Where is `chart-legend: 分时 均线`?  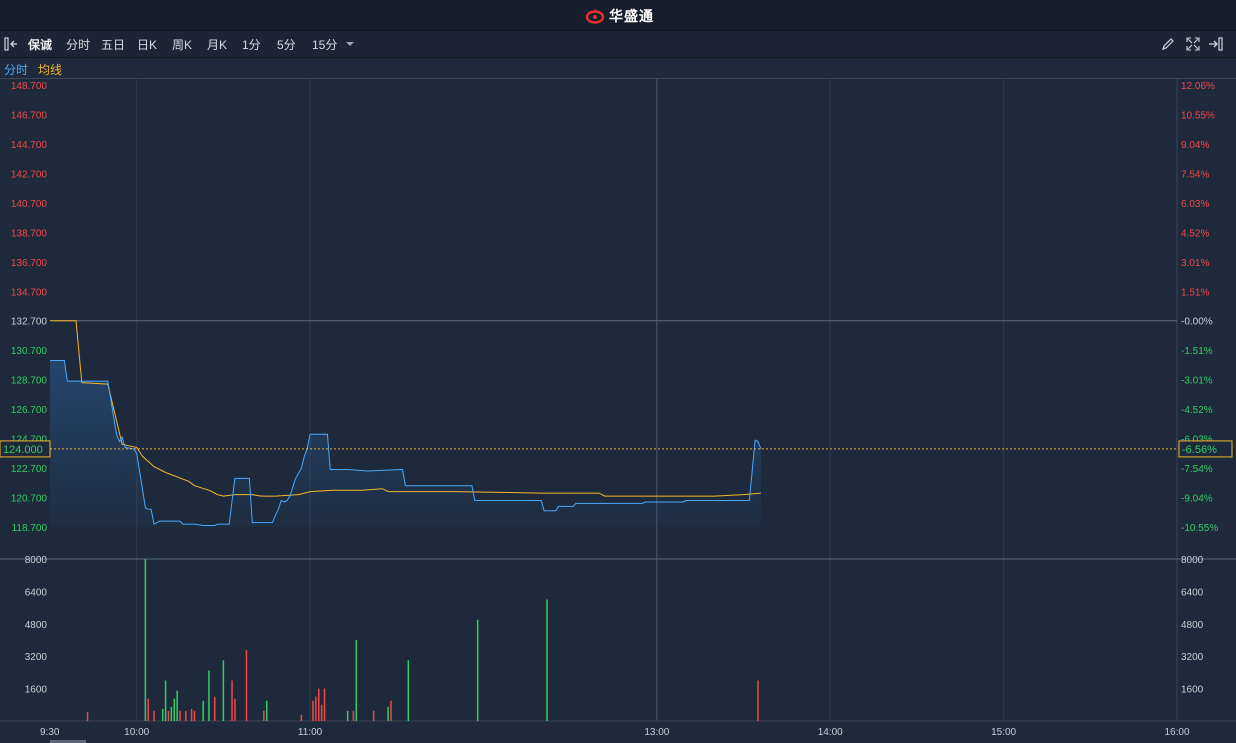 chart-legend: 分时 均线 is located at coordinates (618, 68).